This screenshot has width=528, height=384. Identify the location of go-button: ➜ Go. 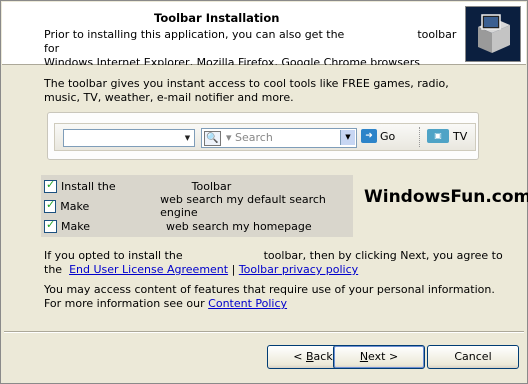
(378, 137).